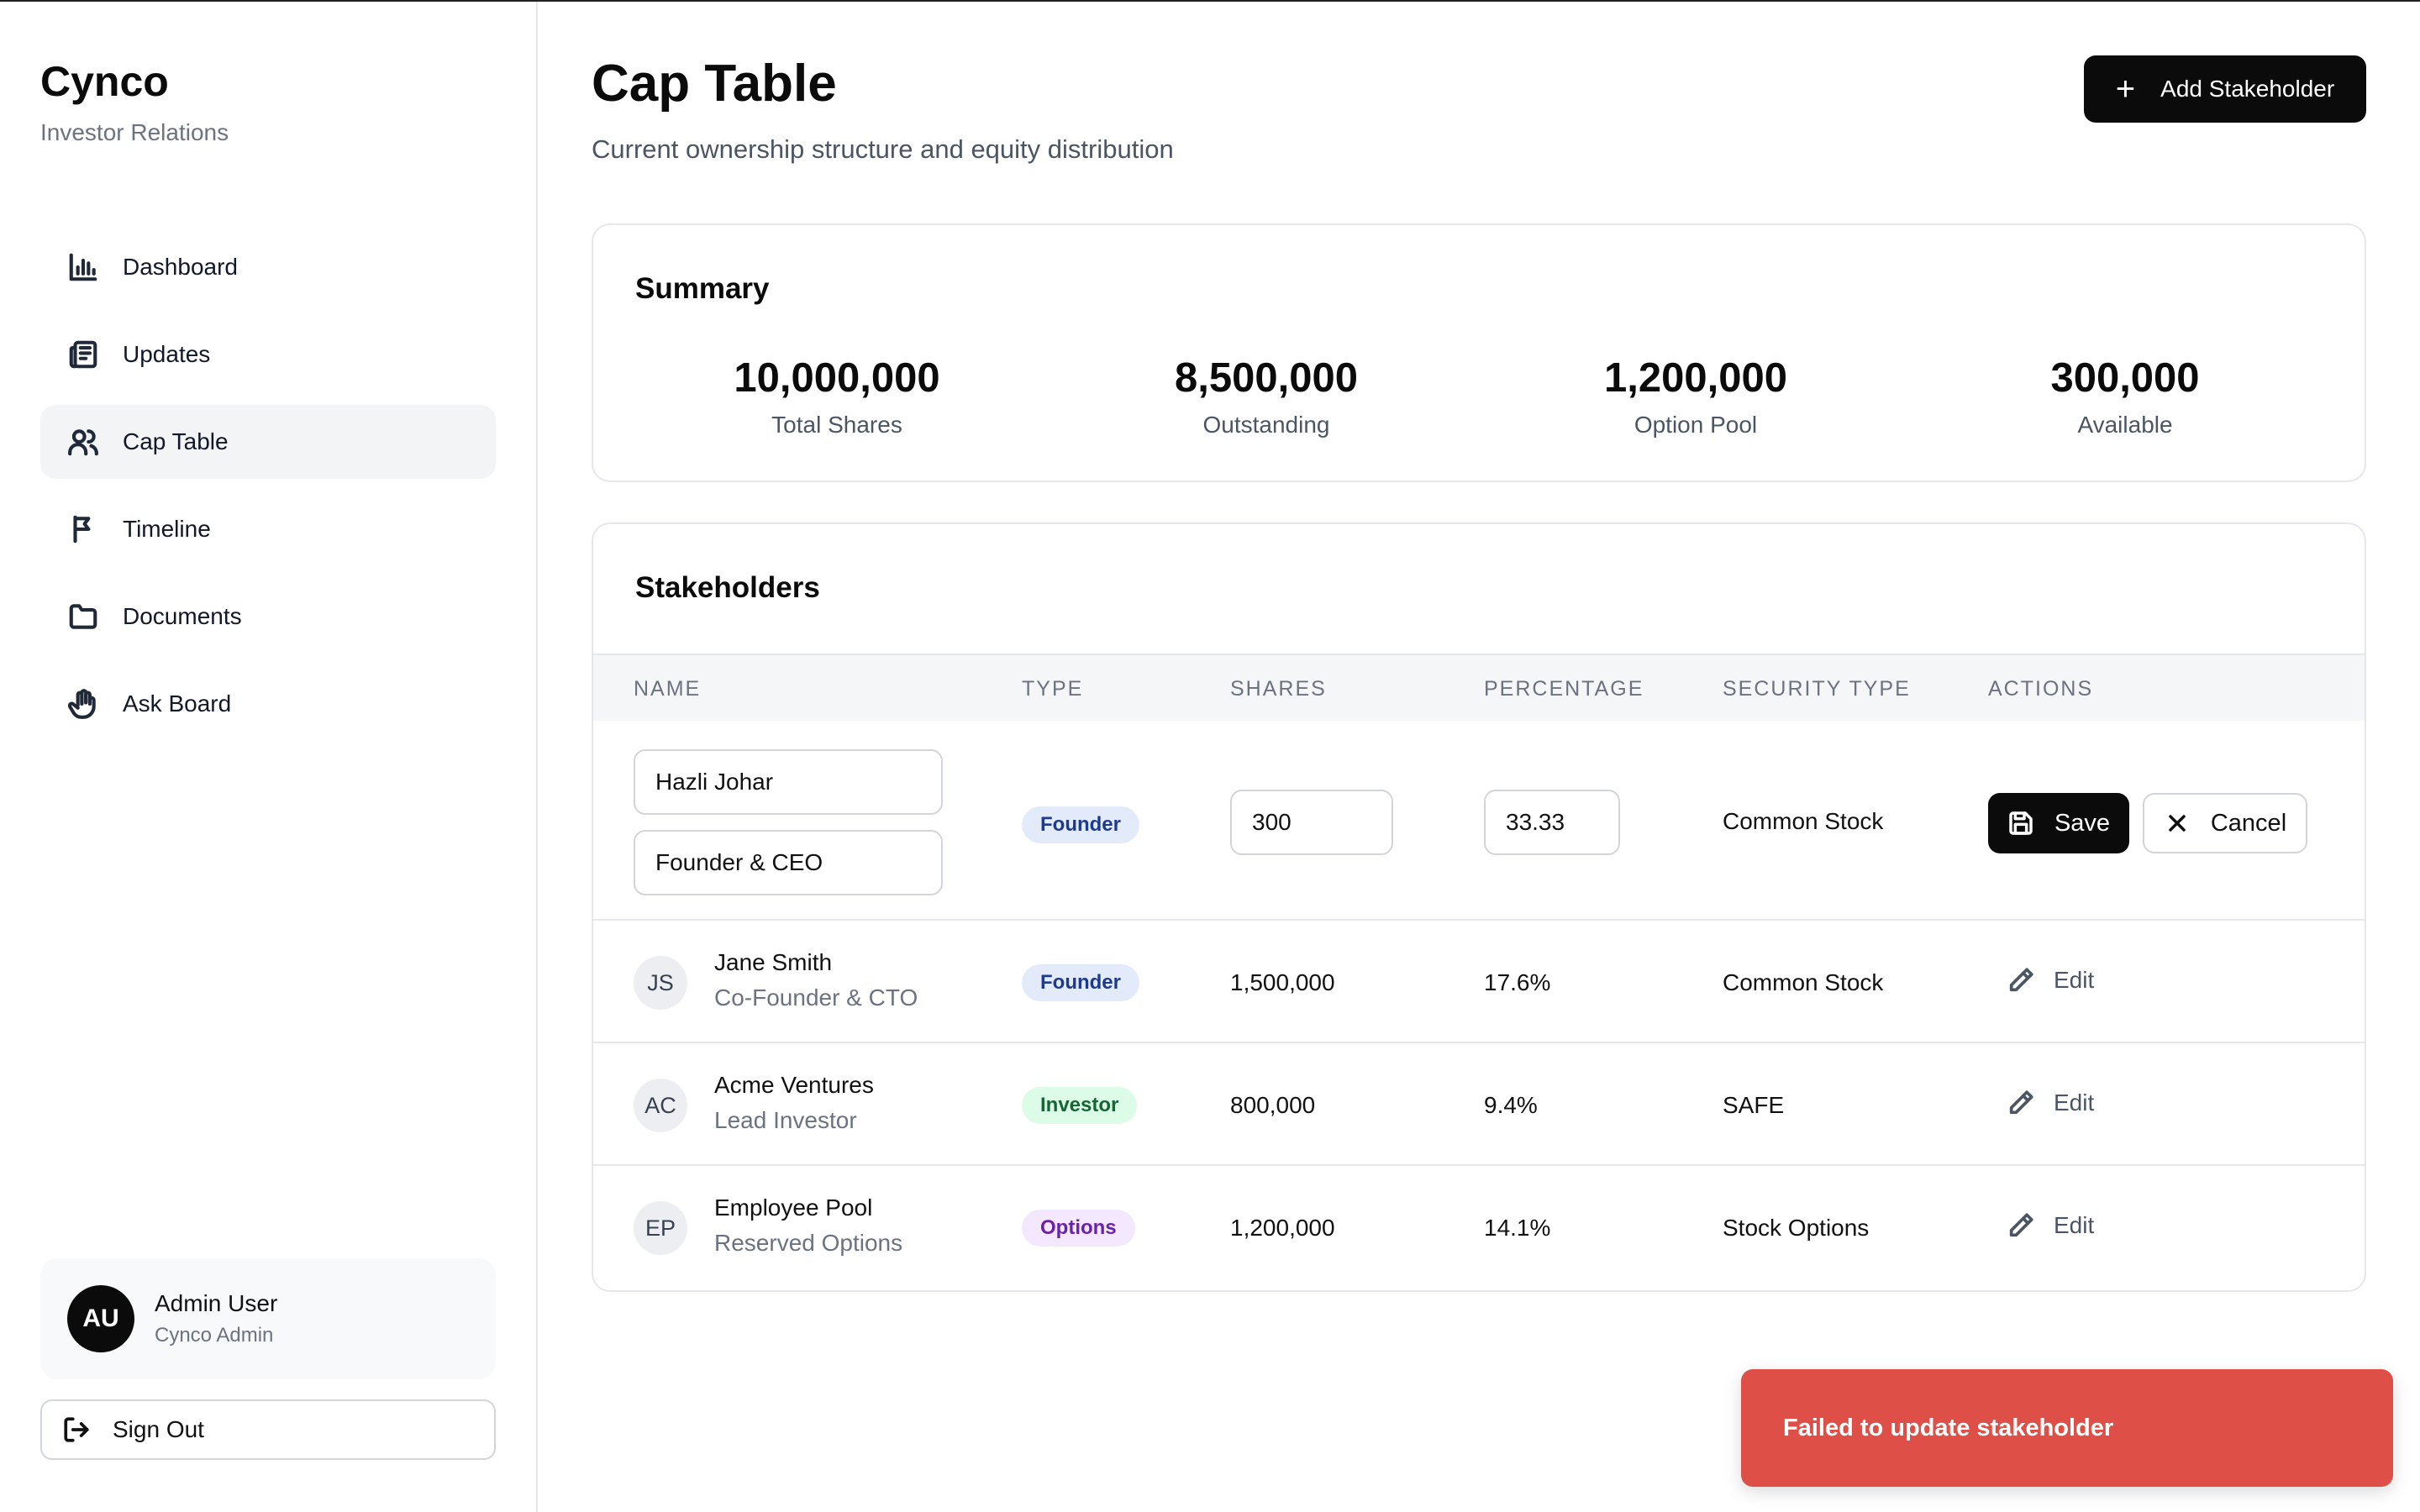 The image size is (2420, 1512). I want to click on save-button: Save, so click(2058, 823).